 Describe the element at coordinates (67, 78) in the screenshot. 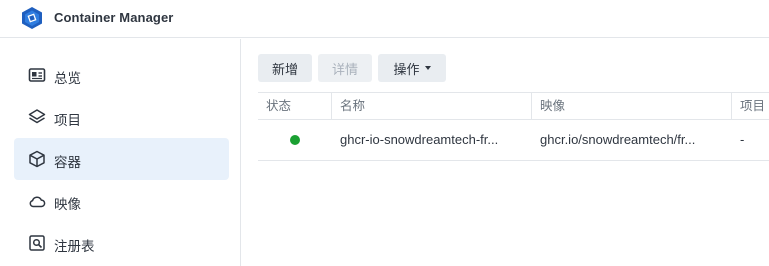

I see `sidebar-item-label: 总览` at that location.